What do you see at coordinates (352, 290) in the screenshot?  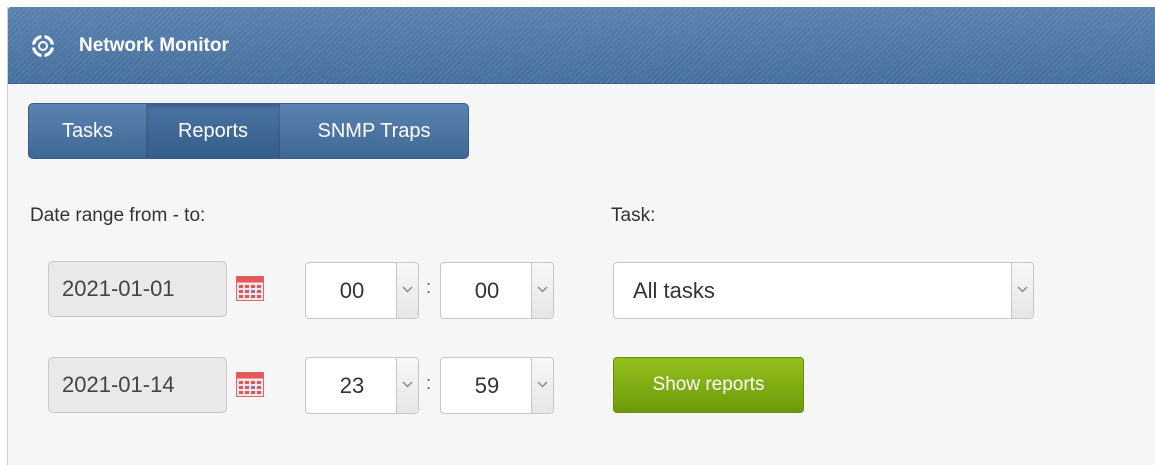 I see `from-hour-value: 00` at bounding box center [352, 290].